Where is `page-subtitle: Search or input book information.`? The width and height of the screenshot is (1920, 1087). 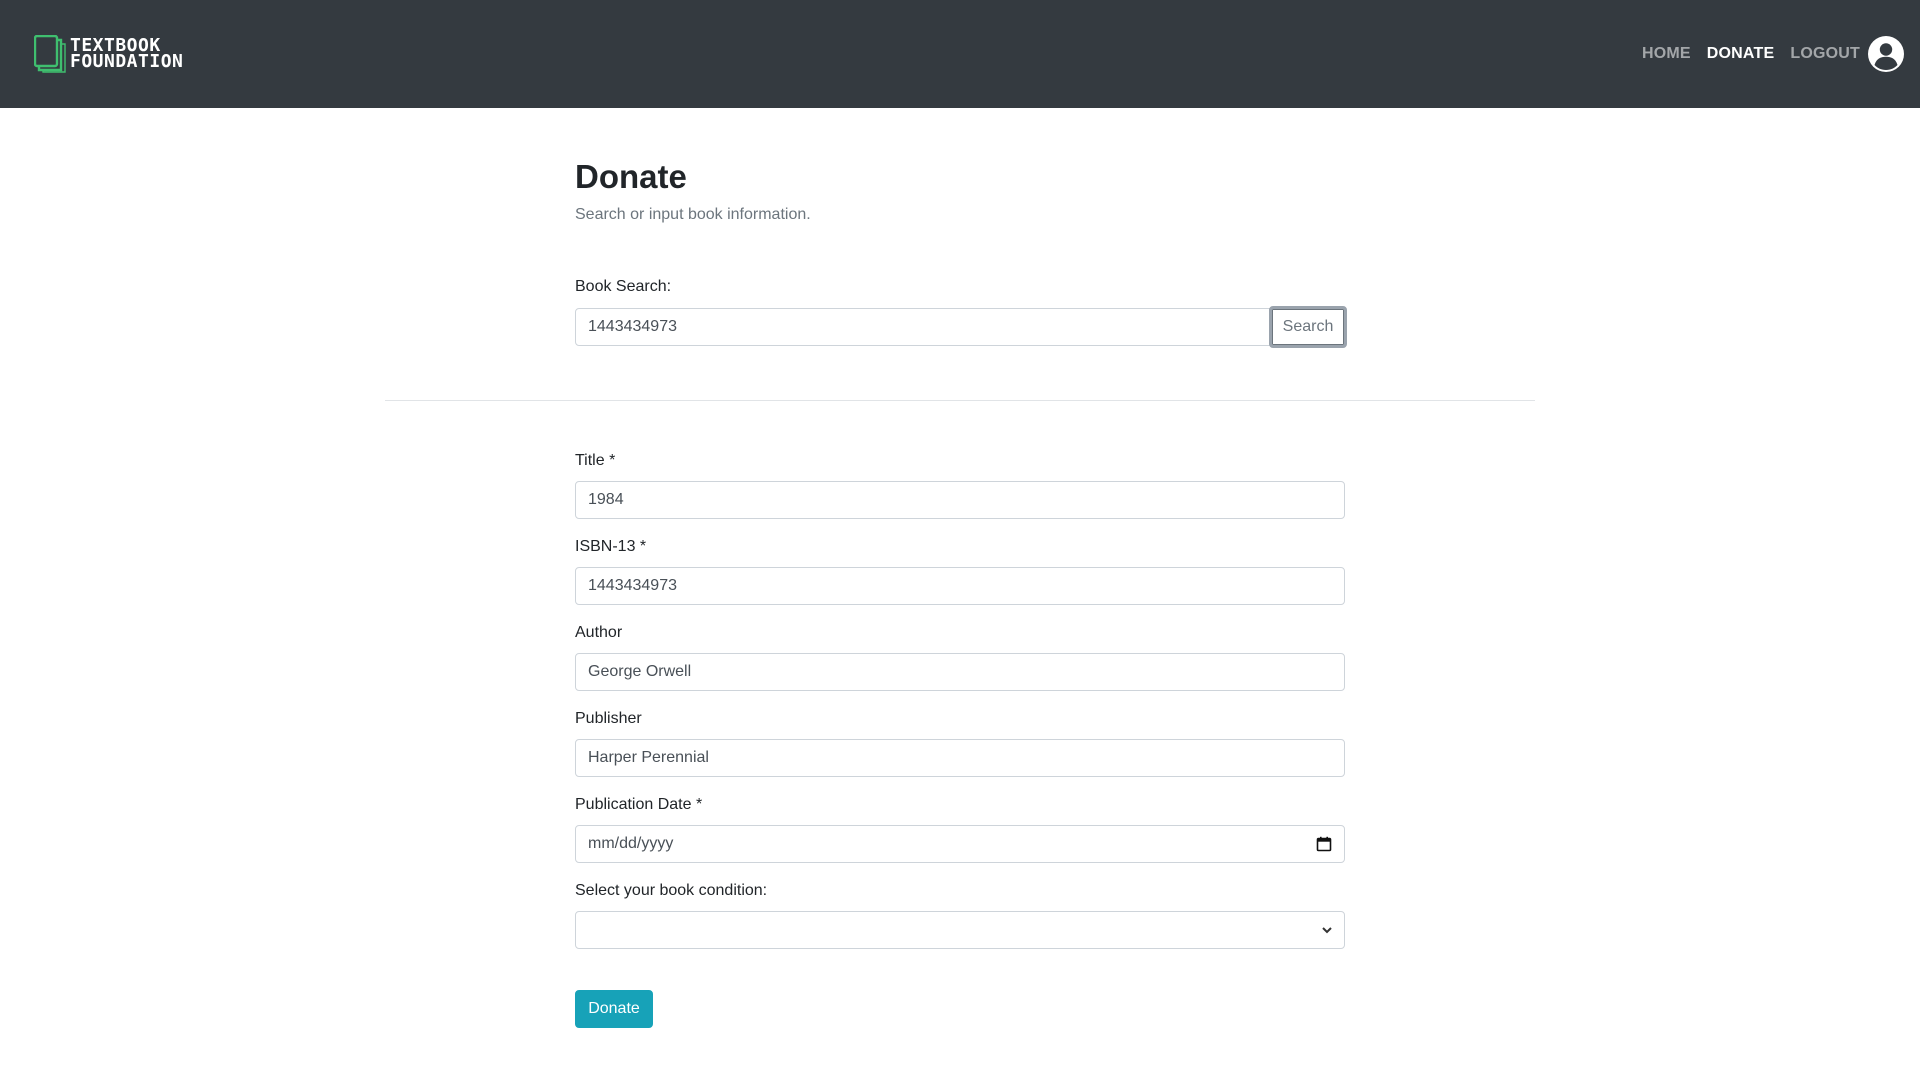 page-subtitle: Search or input book information. is located at coordinates (693, 214).